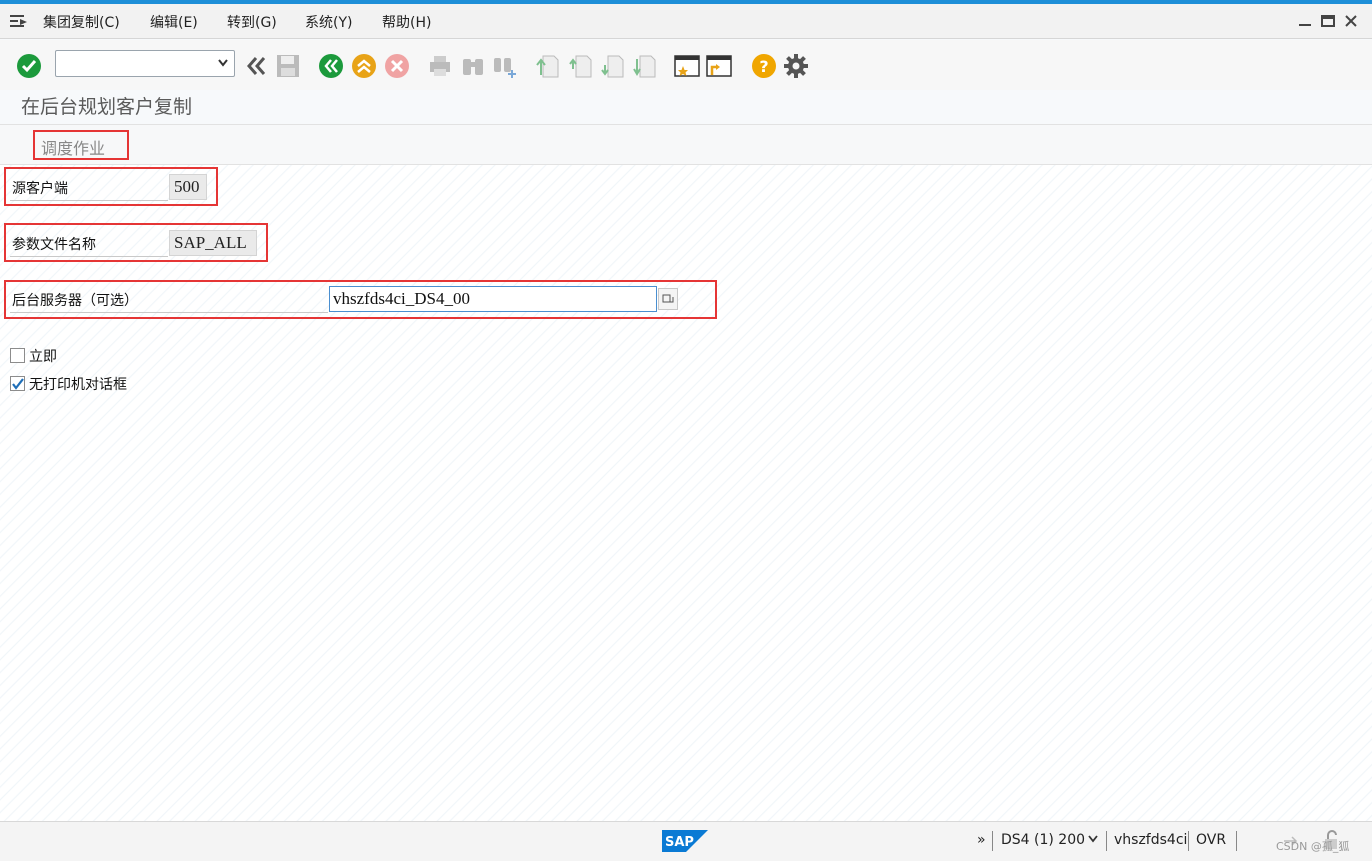  I want to click on find-icon, so click(473, 66).